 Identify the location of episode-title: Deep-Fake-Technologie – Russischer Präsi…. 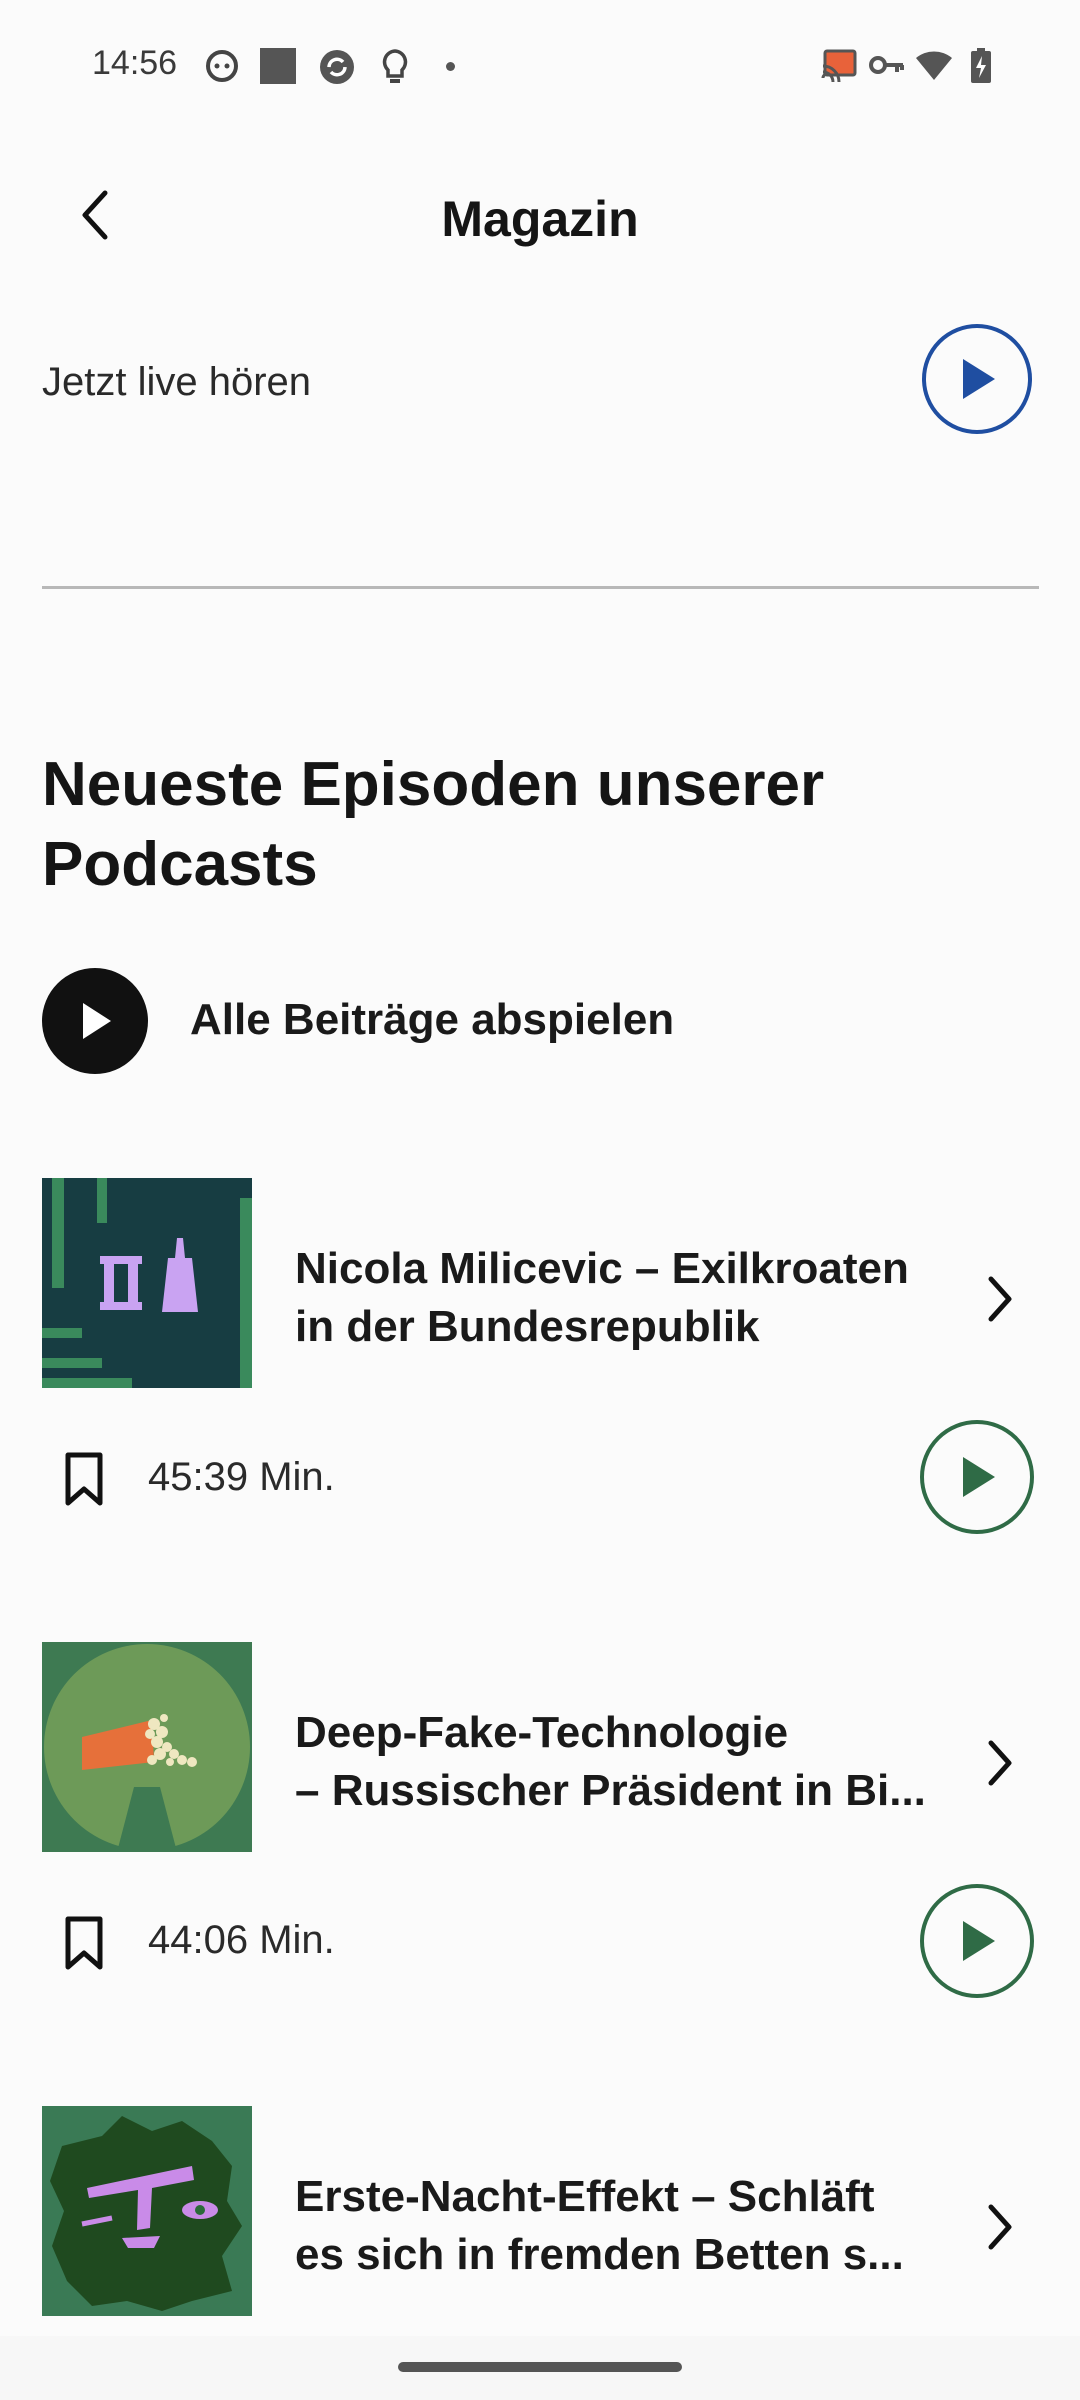
(625, 1762).